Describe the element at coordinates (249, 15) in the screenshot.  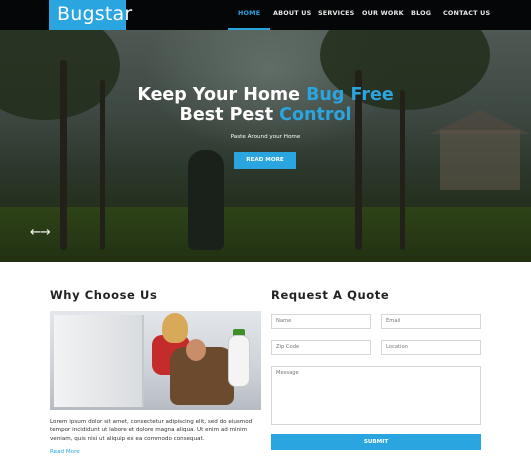
I see `nav-item-home: HOME` at that location.